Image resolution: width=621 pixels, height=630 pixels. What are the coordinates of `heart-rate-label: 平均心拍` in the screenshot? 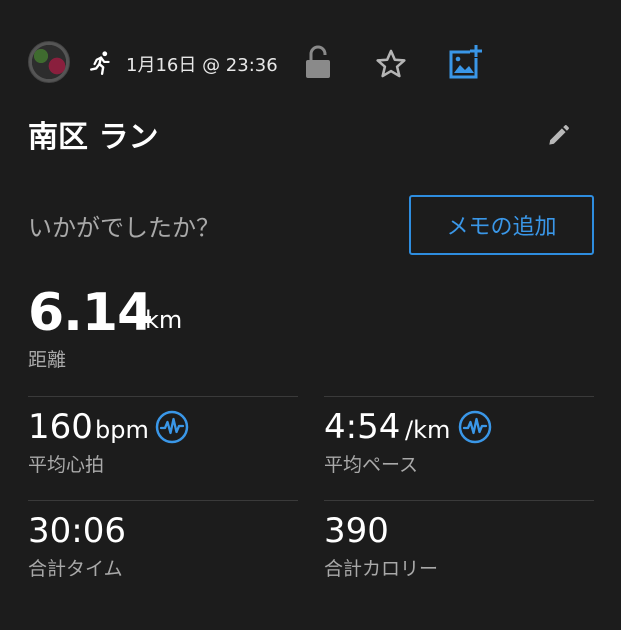 It's located at (66, 465).